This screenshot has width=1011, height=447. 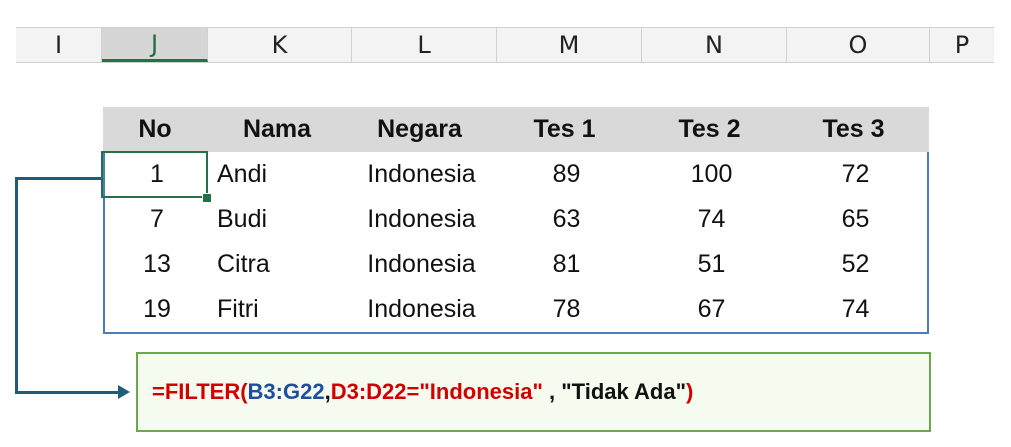 What do you see at coordinates (711, 174) in the screenshot?
I see `cell-tes-2: 100` at bounding box center [711, 174].